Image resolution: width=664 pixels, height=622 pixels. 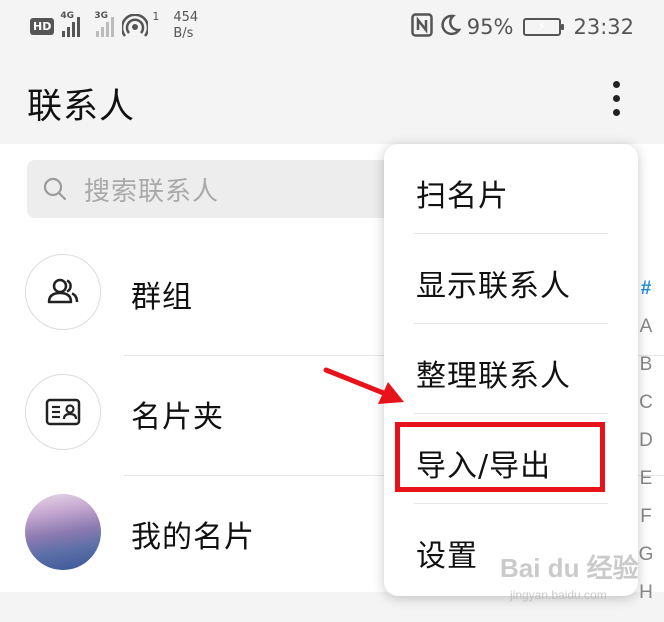 I want to click on menu-item-organize-contacts: 整理联系人, so click(x=511, y=369).